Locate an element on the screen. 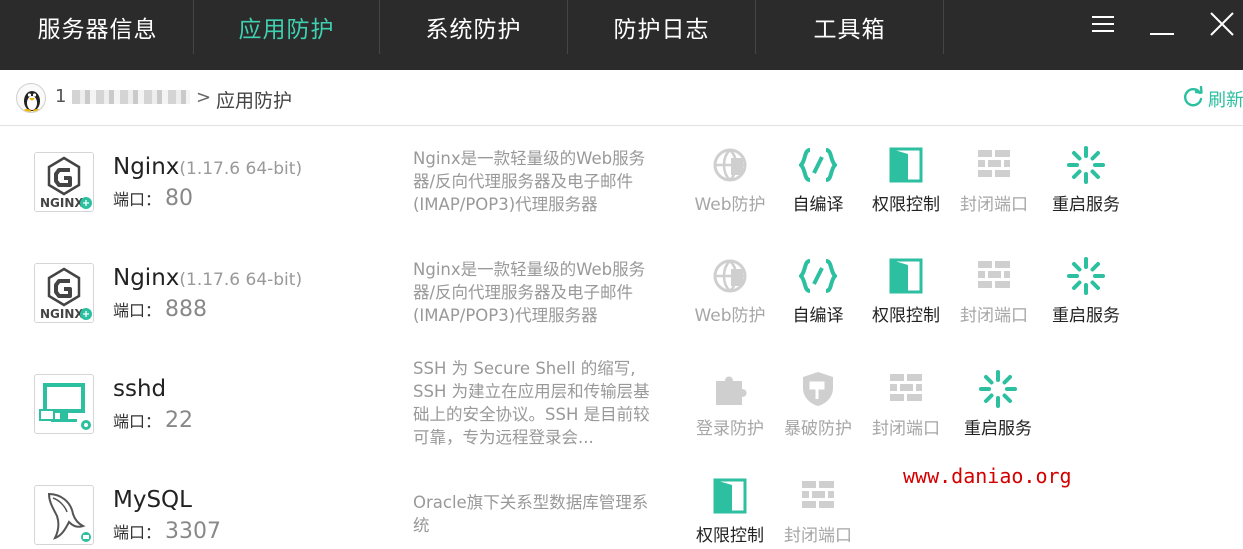 The image size is (1243, 549). app-port: 端口： 80 is located at coordinates (153, 198).